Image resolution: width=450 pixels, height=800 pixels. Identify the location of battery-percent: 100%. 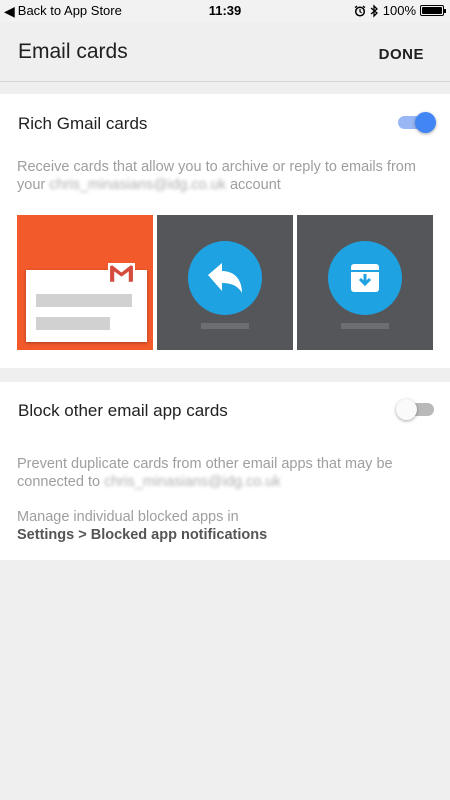
(399, 10).